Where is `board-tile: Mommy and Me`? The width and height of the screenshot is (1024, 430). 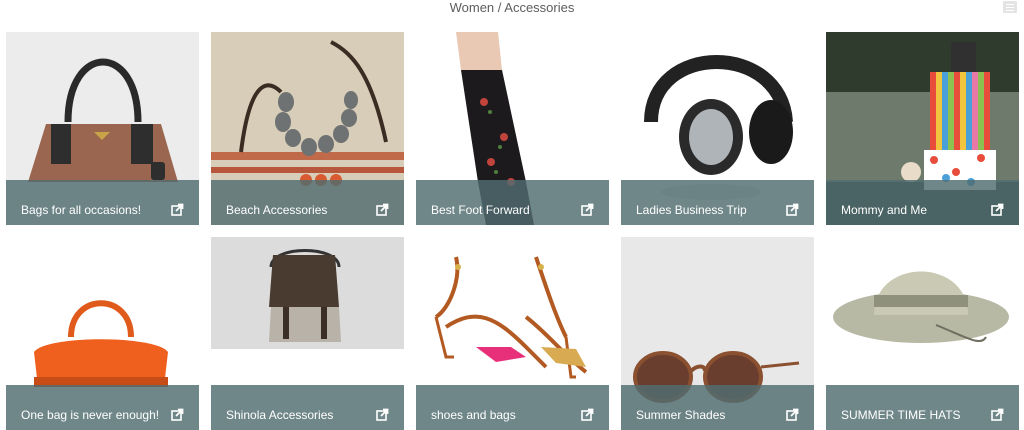 board-tile: Mommy and Me is located at coordinates (922, 128).